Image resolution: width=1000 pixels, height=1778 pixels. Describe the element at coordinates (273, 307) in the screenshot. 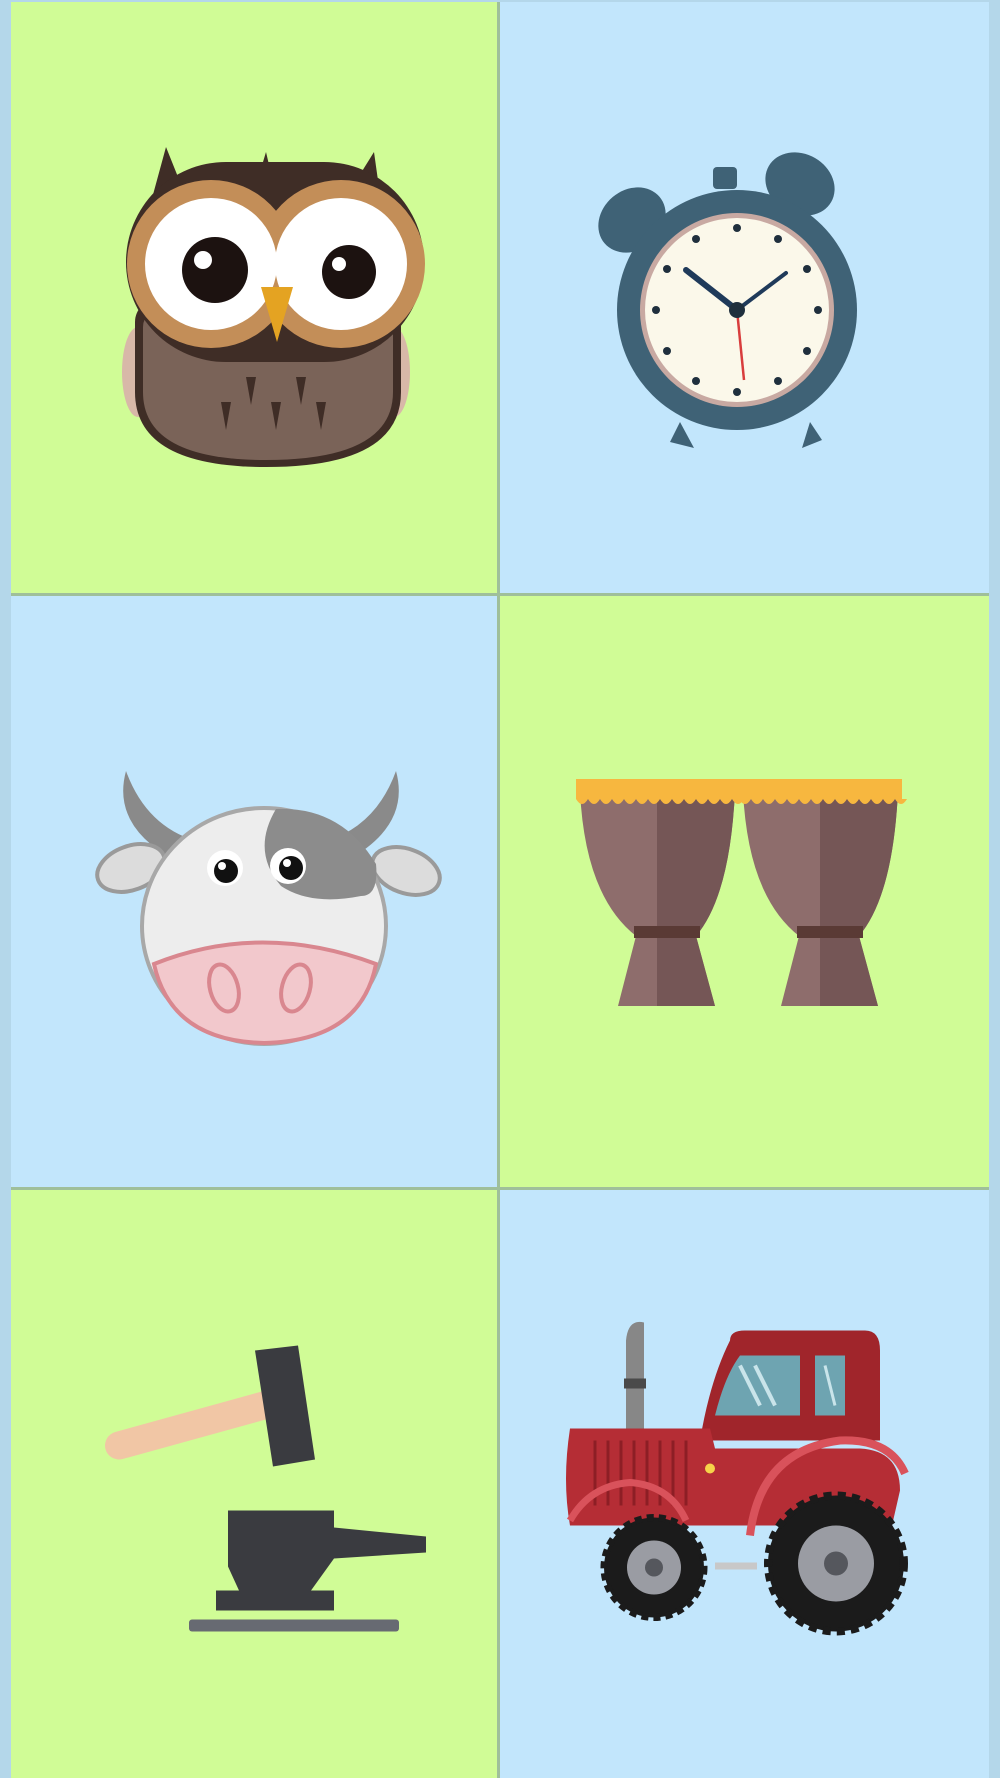

I see `owl-icon` at that location.